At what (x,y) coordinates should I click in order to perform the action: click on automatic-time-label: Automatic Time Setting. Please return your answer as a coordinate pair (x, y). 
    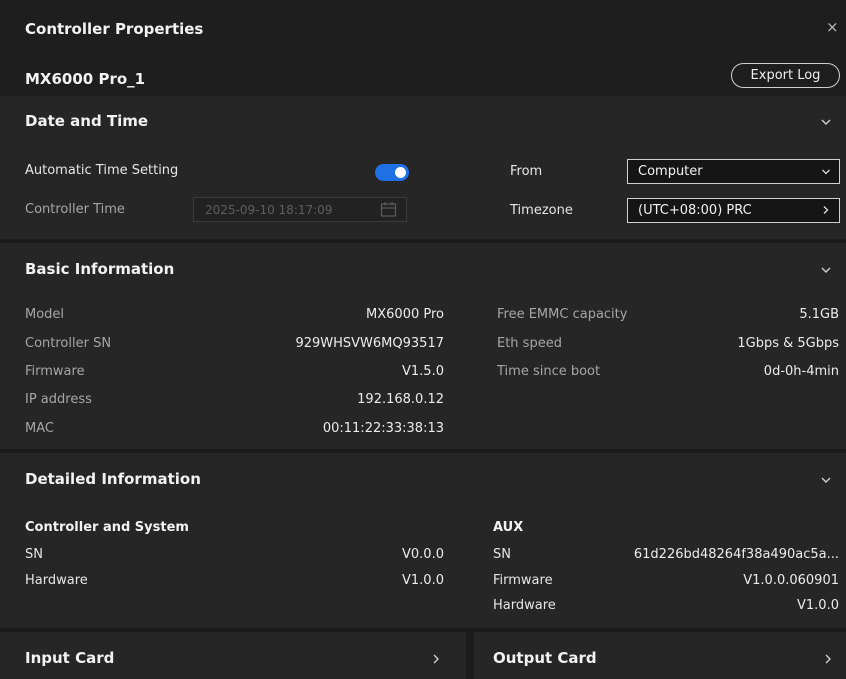
    Looking at the image, I should click on (102, 170).